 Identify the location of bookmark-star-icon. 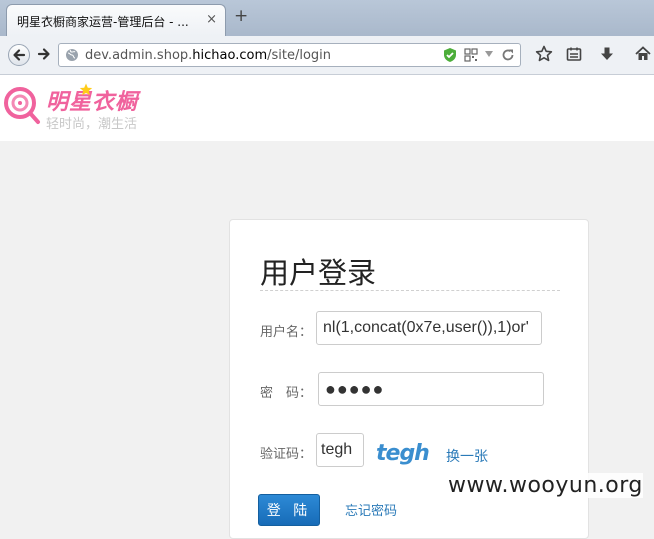
(544, 54).